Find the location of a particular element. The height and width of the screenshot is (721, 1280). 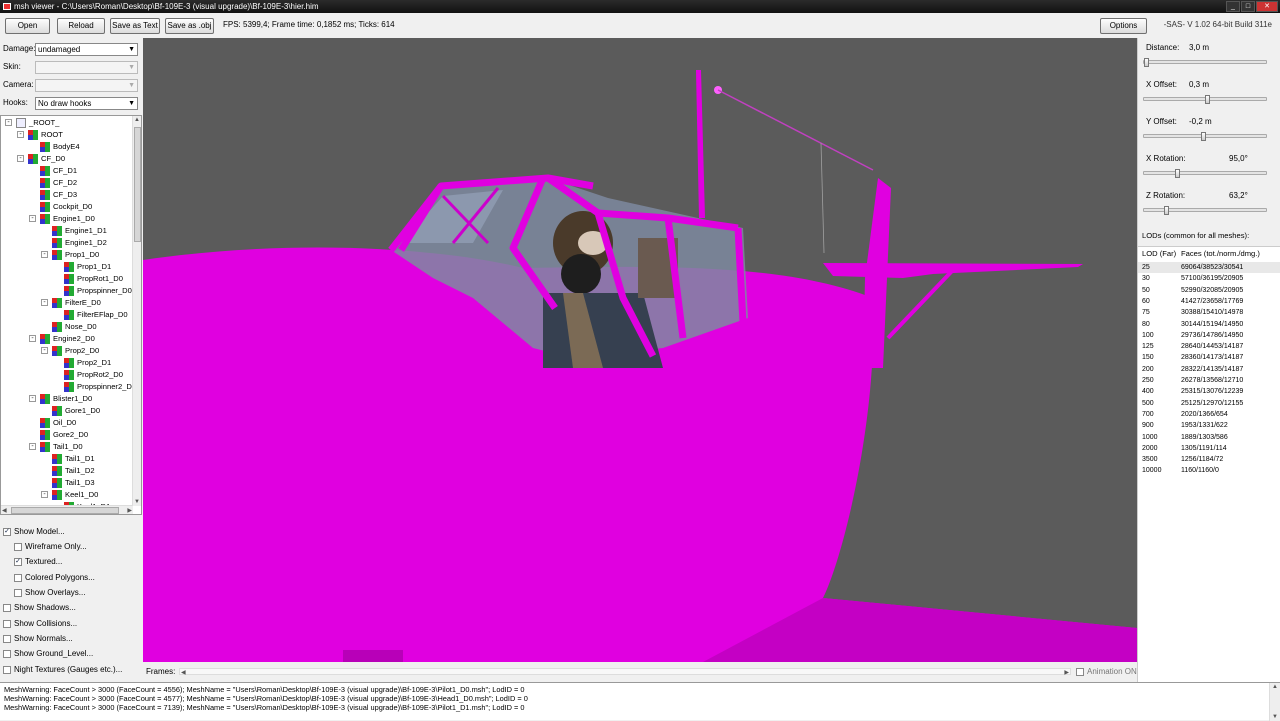

lod-row: 1000 1889/1303/586 is located at coordinates (1209, 437).